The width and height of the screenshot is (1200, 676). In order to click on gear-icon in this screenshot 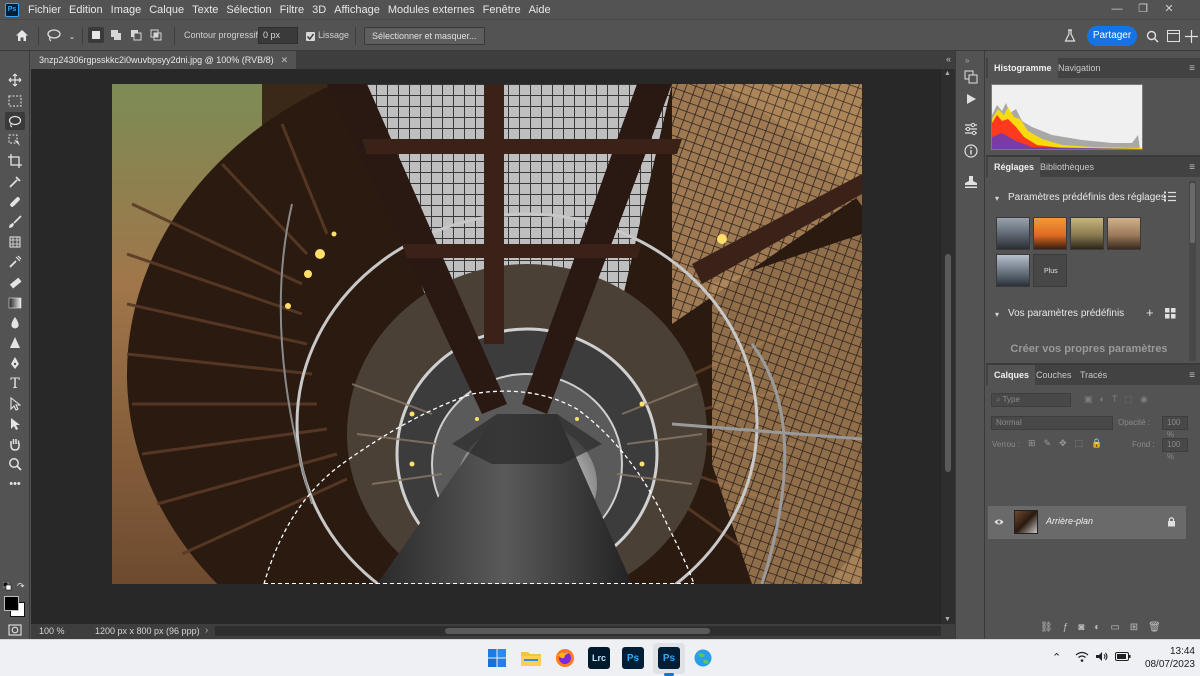, I will do `click(1191, 36)`.